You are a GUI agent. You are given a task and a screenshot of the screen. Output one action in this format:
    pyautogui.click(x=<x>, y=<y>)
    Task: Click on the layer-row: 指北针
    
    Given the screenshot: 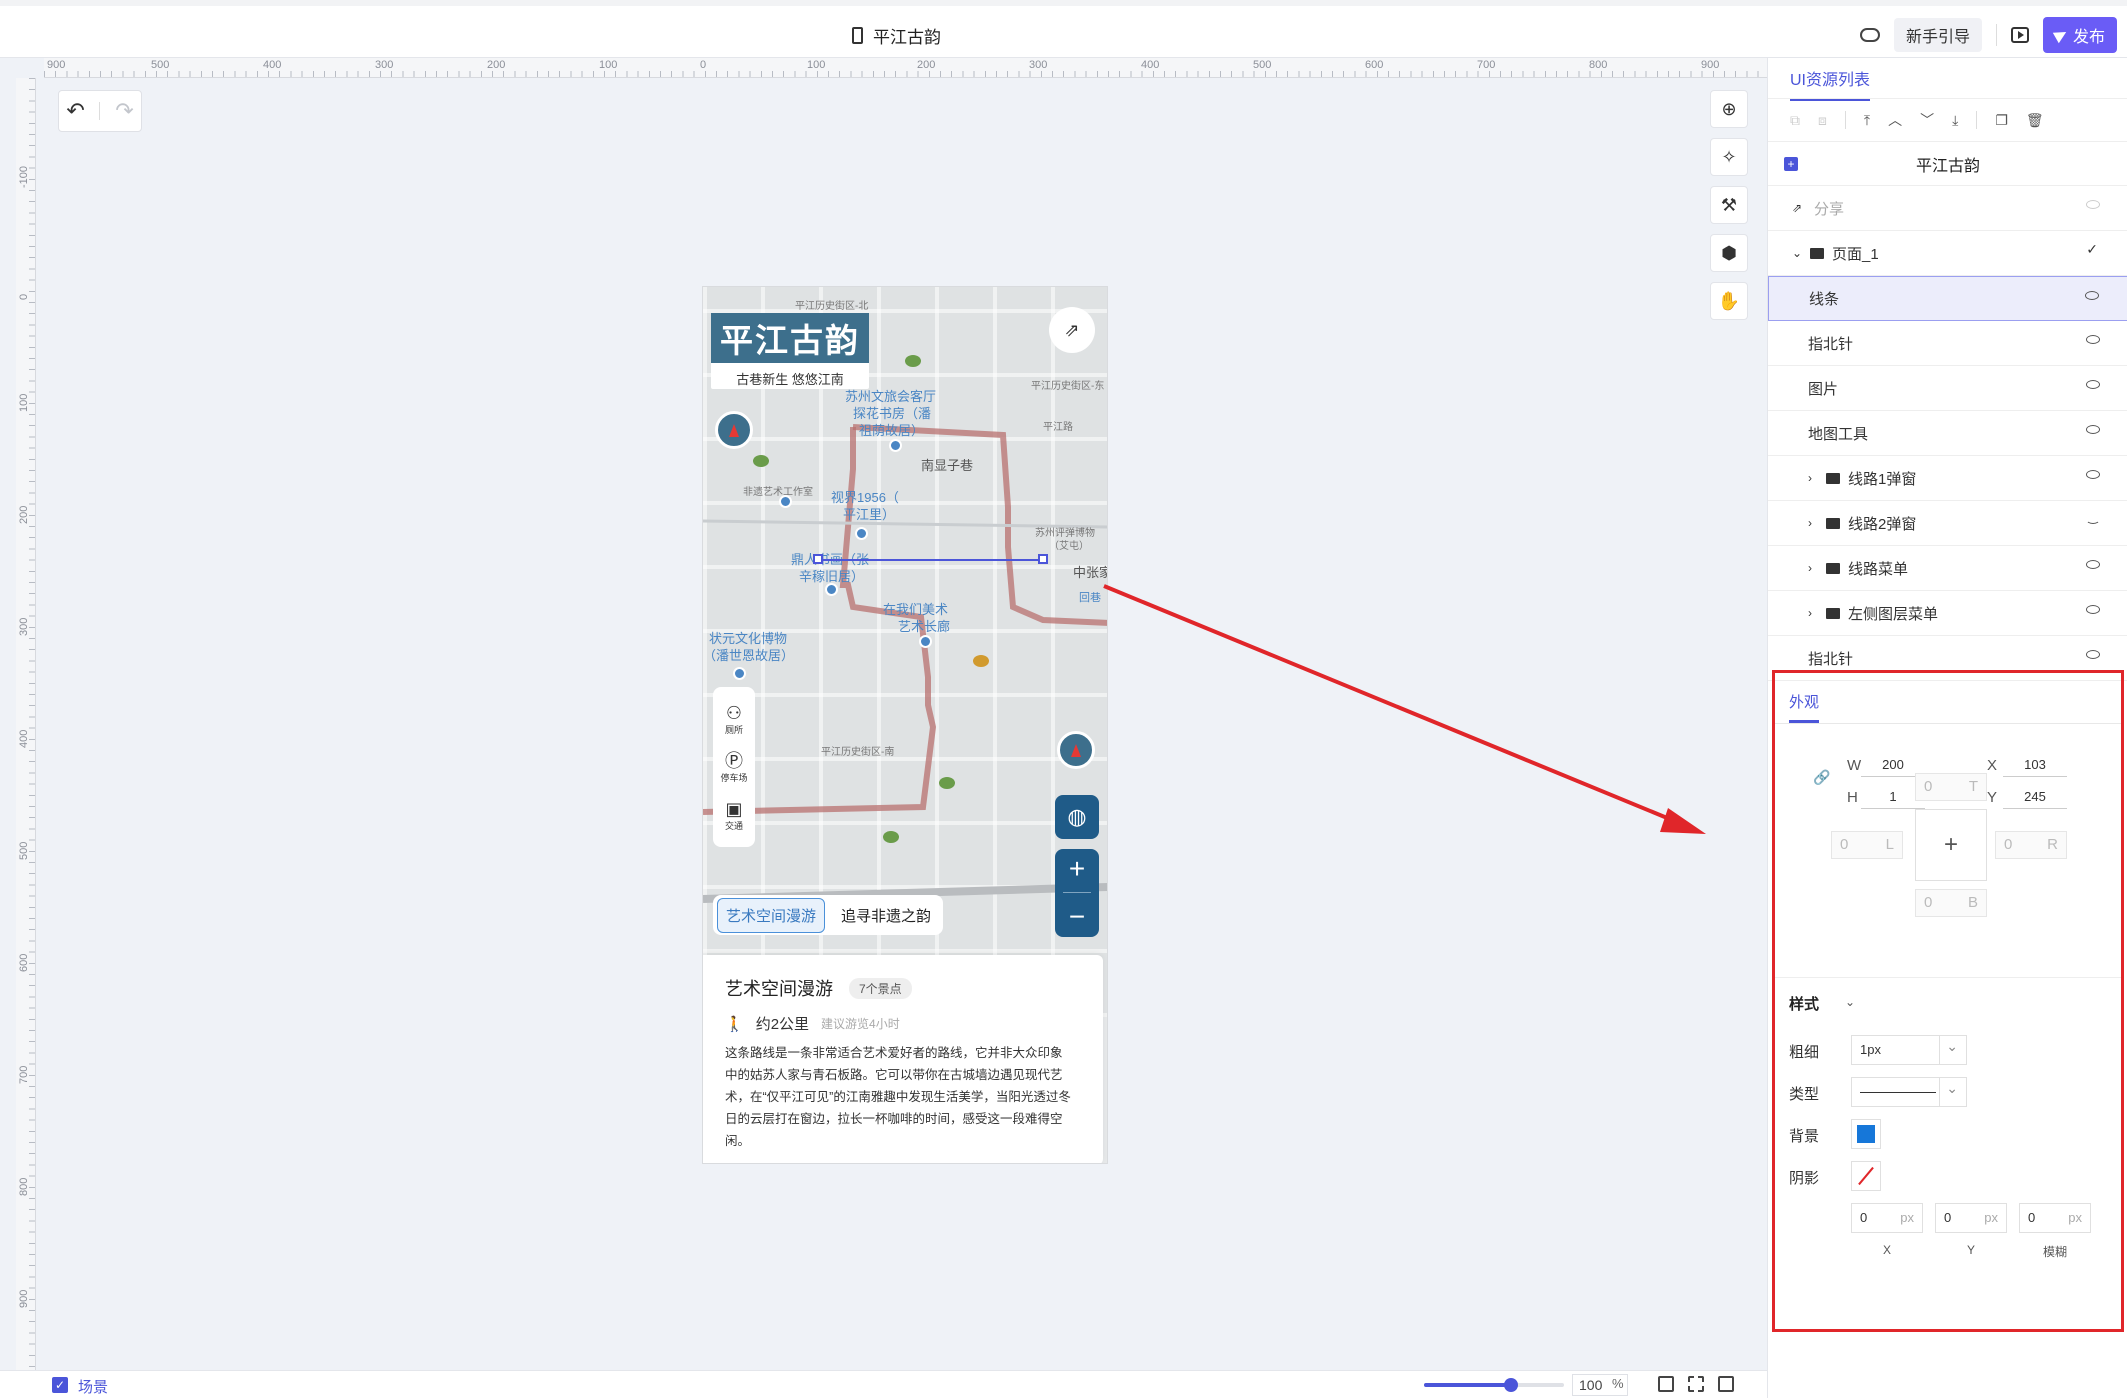 What is the action you would take?
    pyautogui.click(x=1947, y=343)
    